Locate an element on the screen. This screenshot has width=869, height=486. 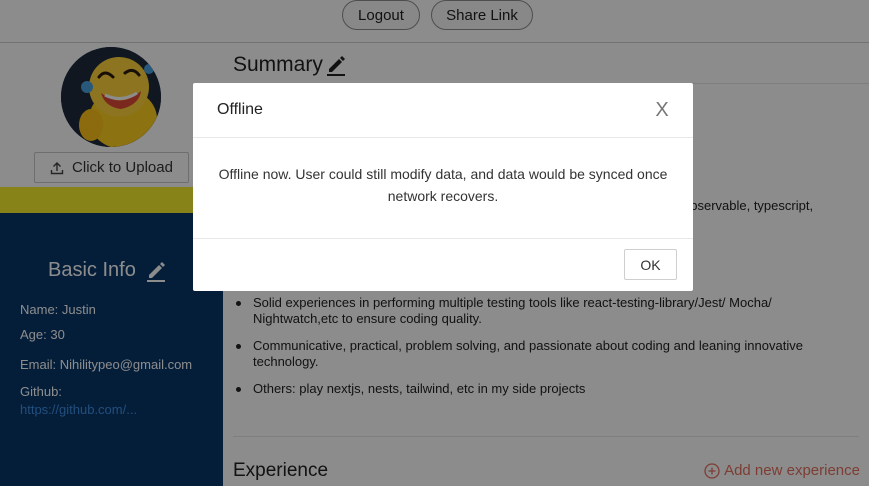
ok-button: OK is located at coordinates (650, 264).